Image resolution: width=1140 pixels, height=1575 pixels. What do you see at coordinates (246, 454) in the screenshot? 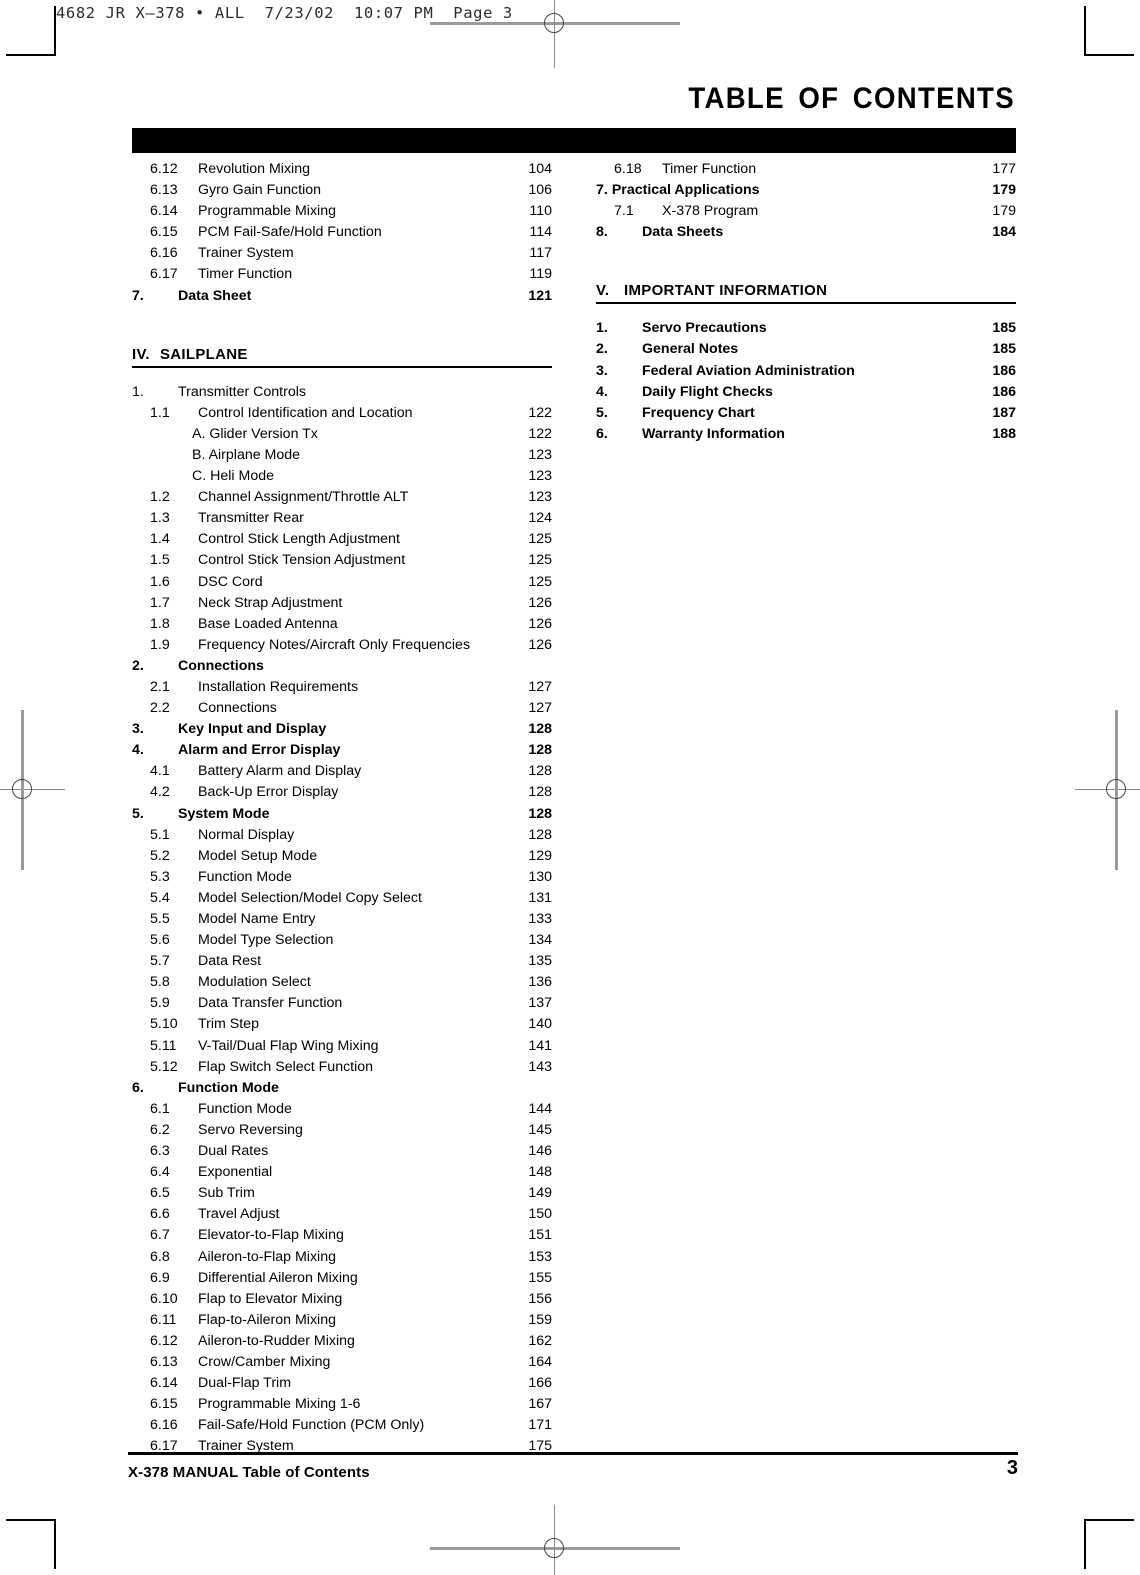
I see `toc-entry-label: B. Airplane Mode` at bounding box center [246, 454].